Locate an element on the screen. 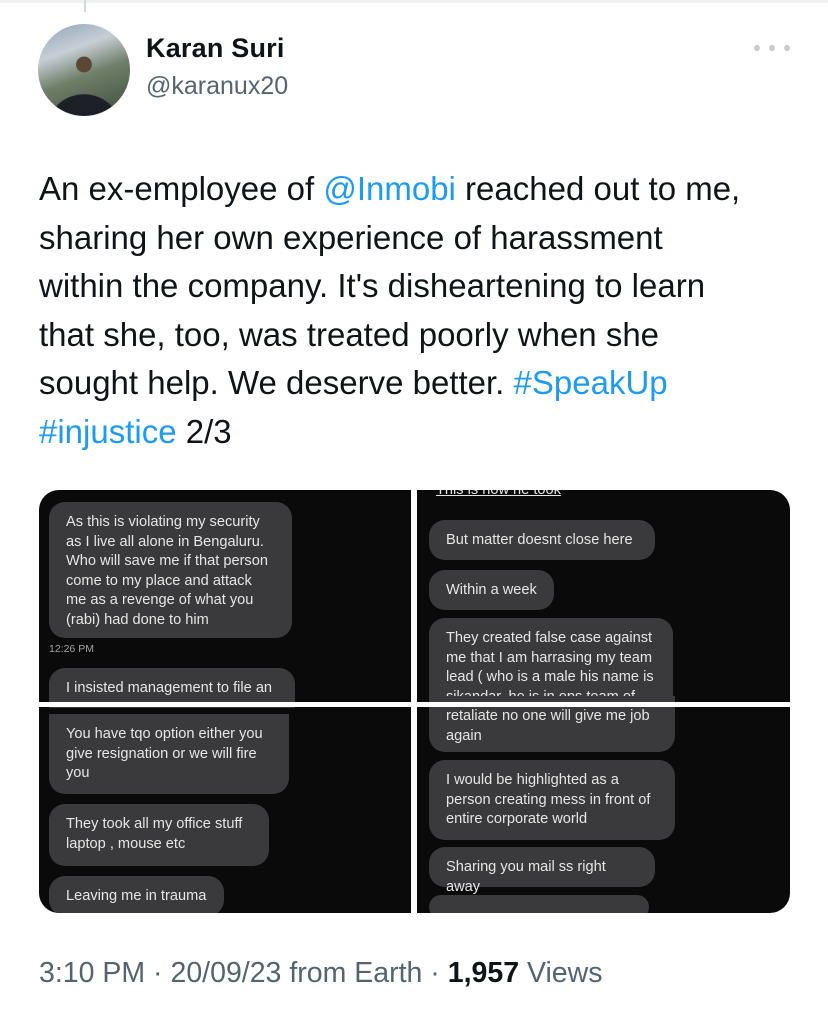 This screenshot has width=828, height=1011. thread-line is located at coordinates (85, 6).